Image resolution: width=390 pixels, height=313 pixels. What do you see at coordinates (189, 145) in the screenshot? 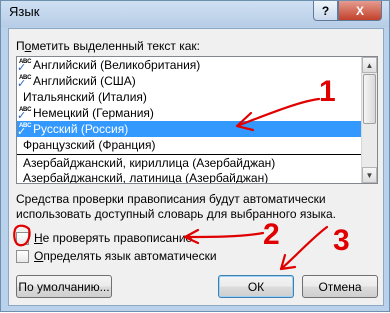
I see `language-item: Французский (Франция)` at bounding box center [189, 145].